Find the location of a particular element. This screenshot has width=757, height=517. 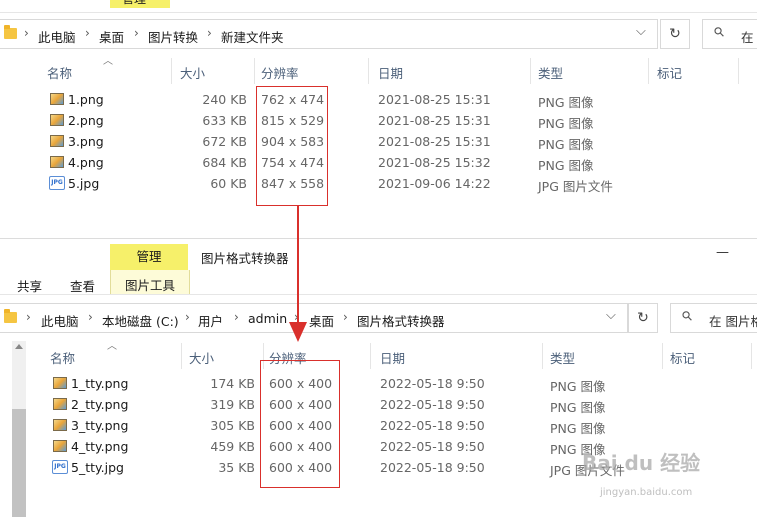

tab-view: 查看 is located at coordinates (82, 285).